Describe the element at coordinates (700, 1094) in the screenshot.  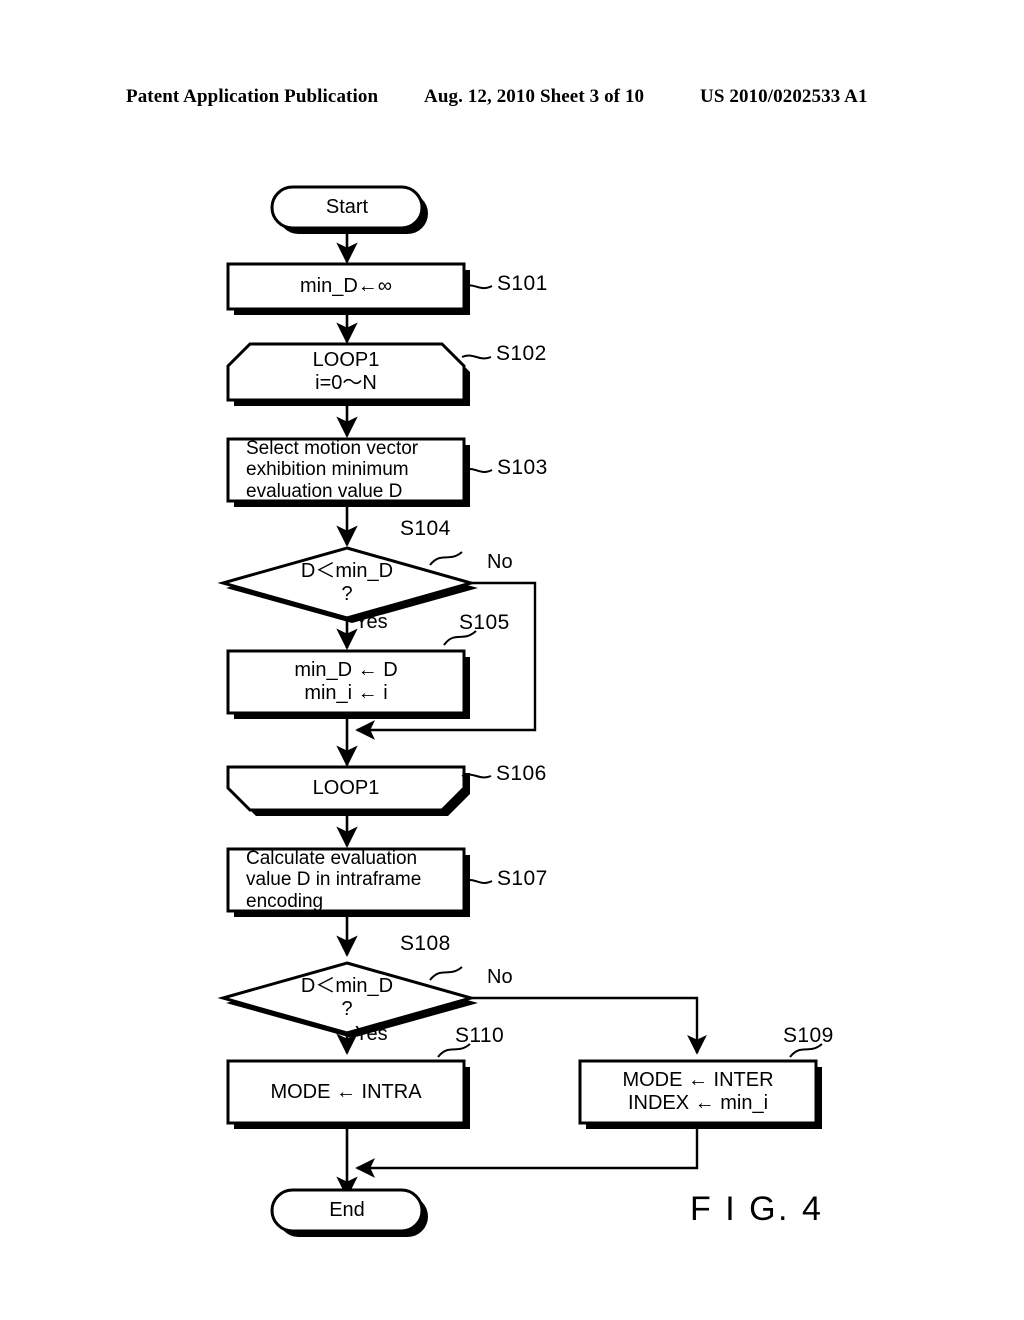
I see `node-s109-shape` at that location.